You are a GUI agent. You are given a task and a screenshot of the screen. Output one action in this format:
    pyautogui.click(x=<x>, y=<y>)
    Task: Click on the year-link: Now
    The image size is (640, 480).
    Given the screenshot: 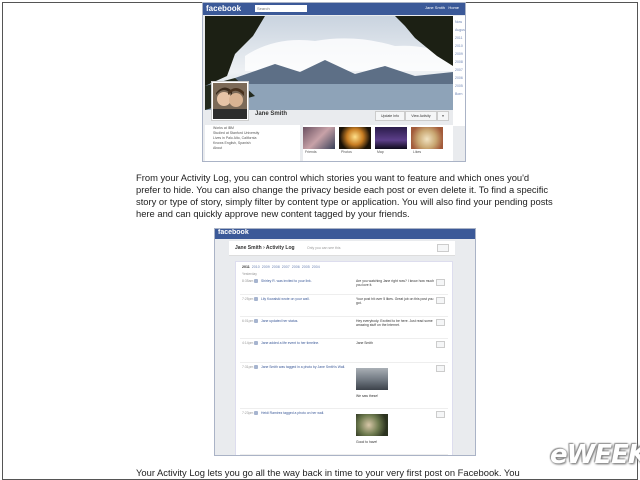 What is the action you would take?
    pyautogui.click(x=460, y=22)
    